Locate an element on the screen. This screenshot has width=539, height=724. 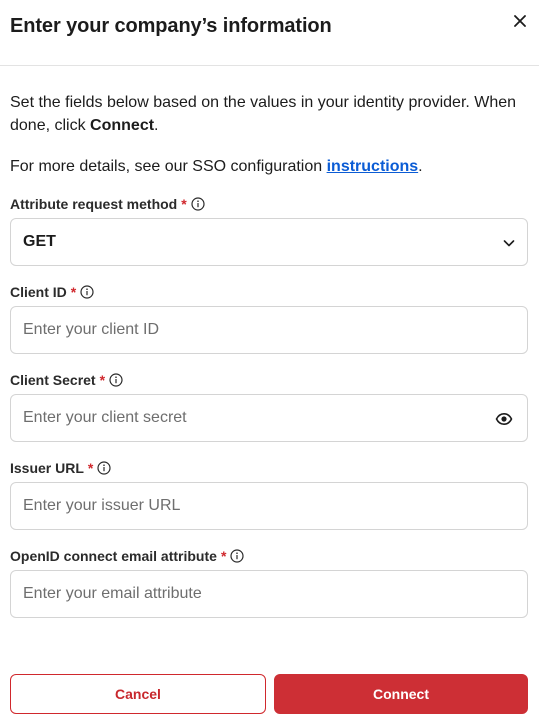
client-secret-label: Client Secret * is located at coordinates (66, 380).